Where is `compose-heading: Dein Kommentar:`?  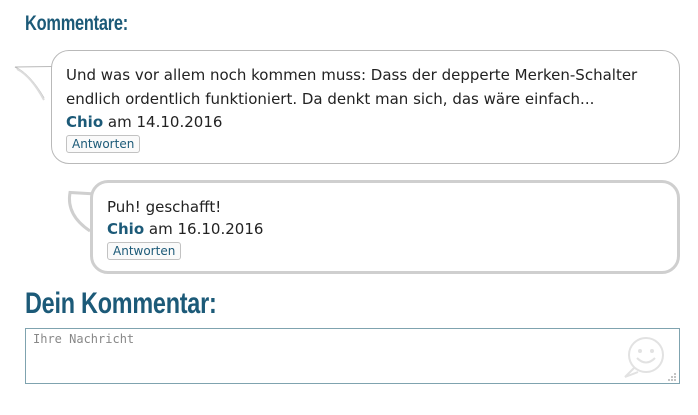 compose-heading: Dein Kommentar: is located at coordinates (121, 303).